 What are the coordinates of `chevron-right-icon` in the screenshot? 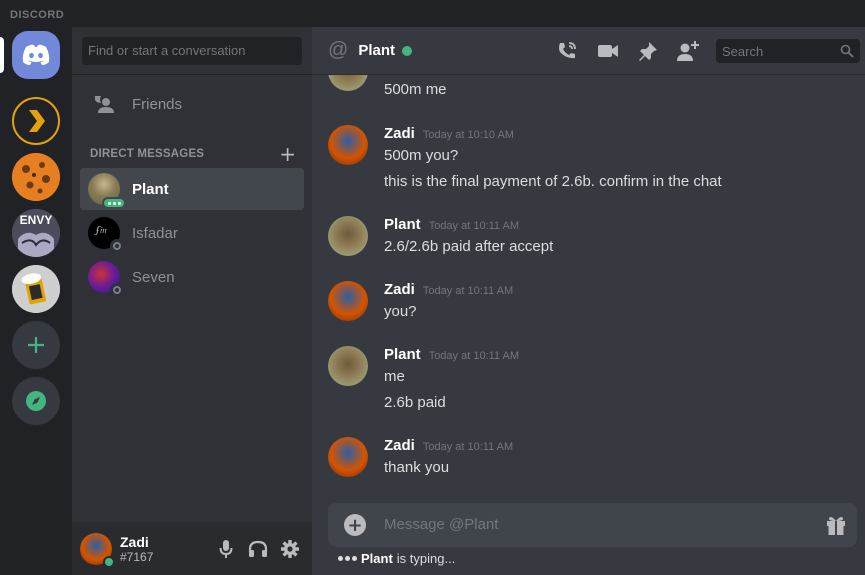 It's located at (37, 121).